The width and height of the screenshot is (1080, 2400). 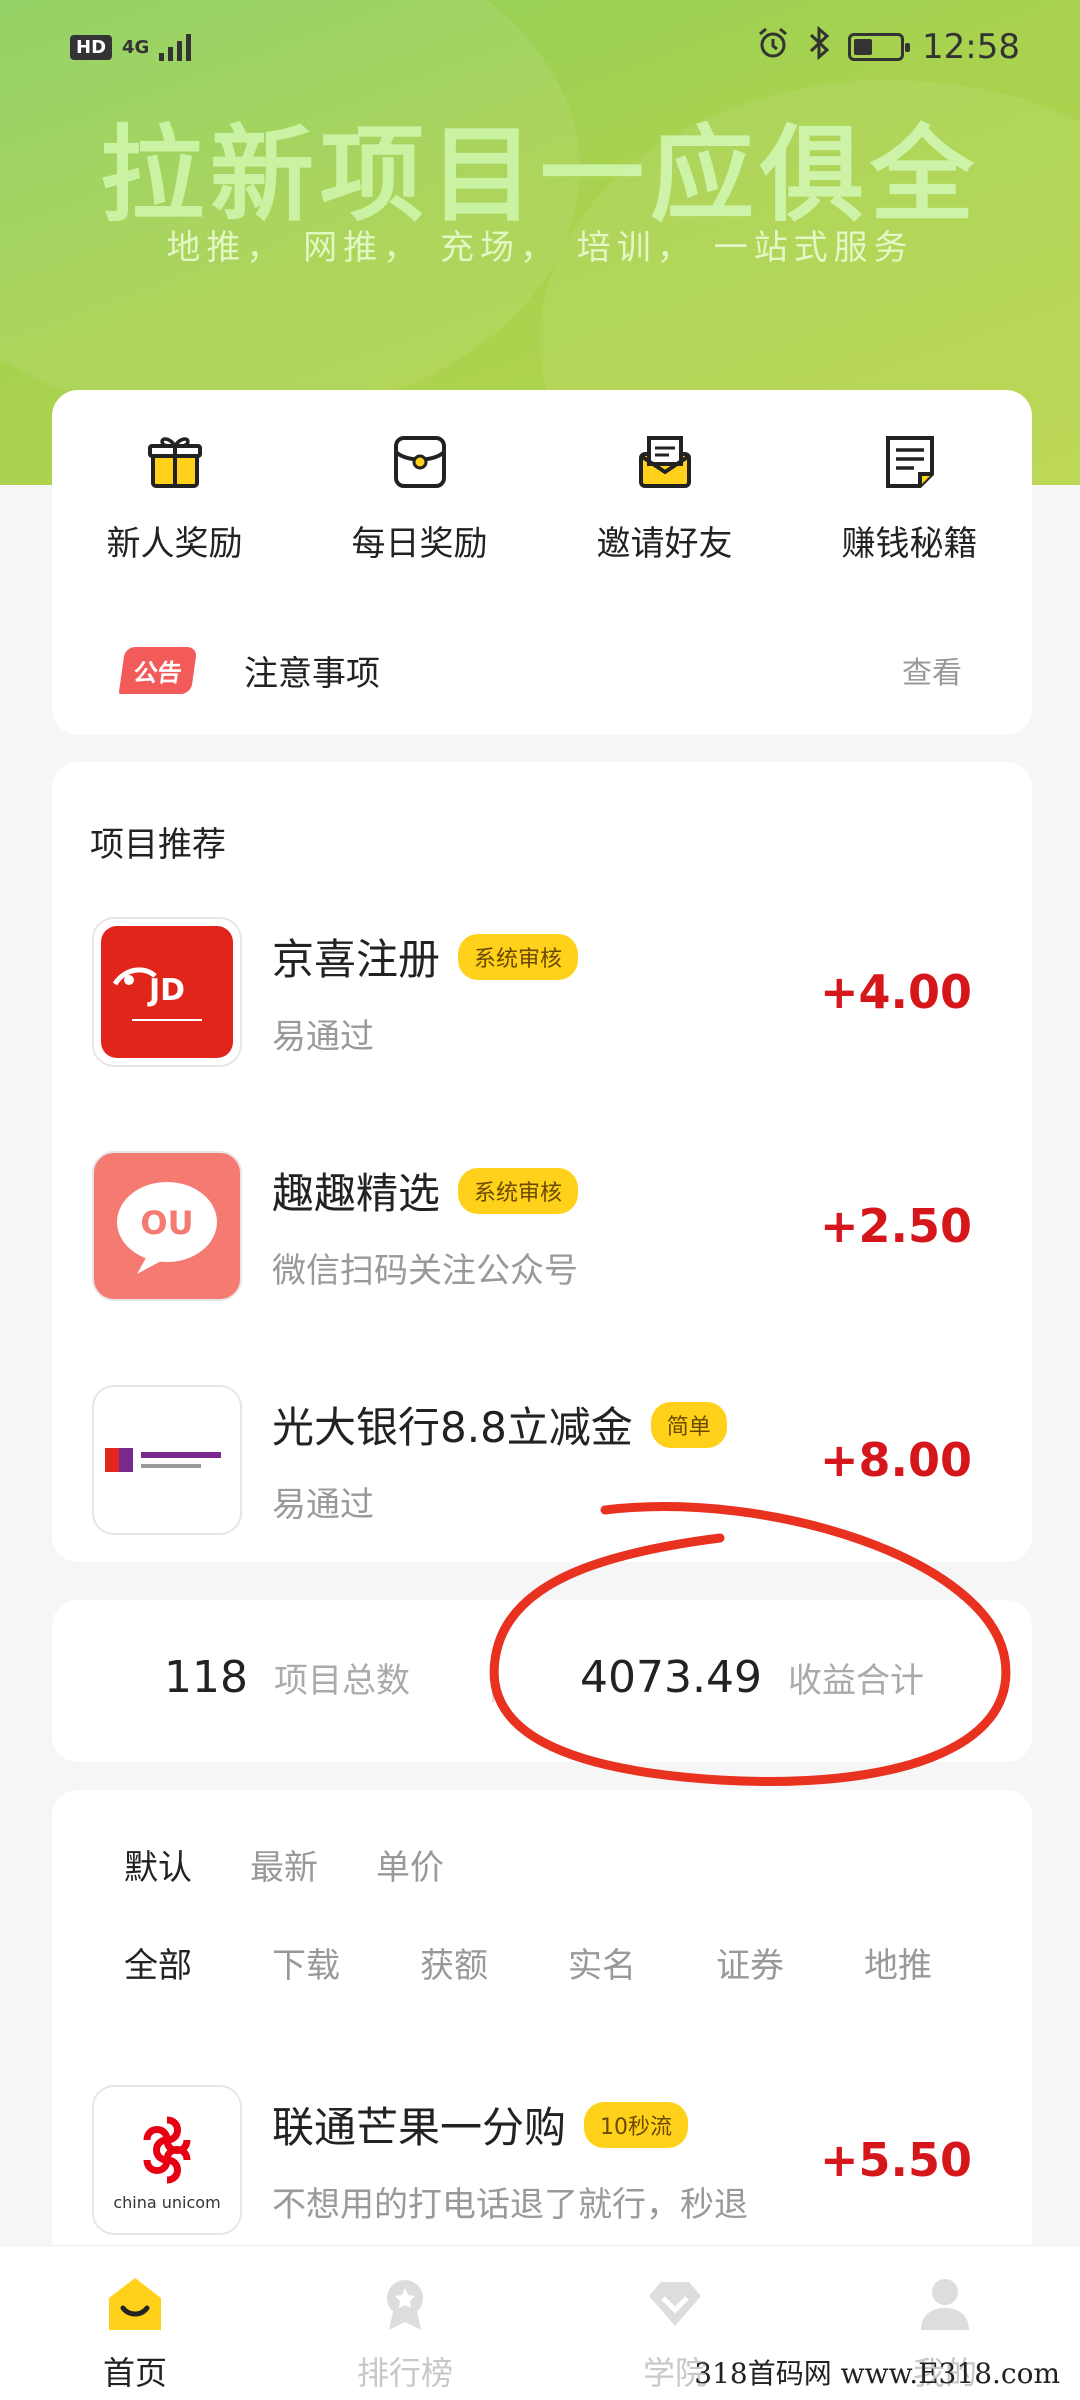 What do you see at coordinates (879, 47) in the screenshot?
I see `battery-icon` at bounding box center [879, 47].